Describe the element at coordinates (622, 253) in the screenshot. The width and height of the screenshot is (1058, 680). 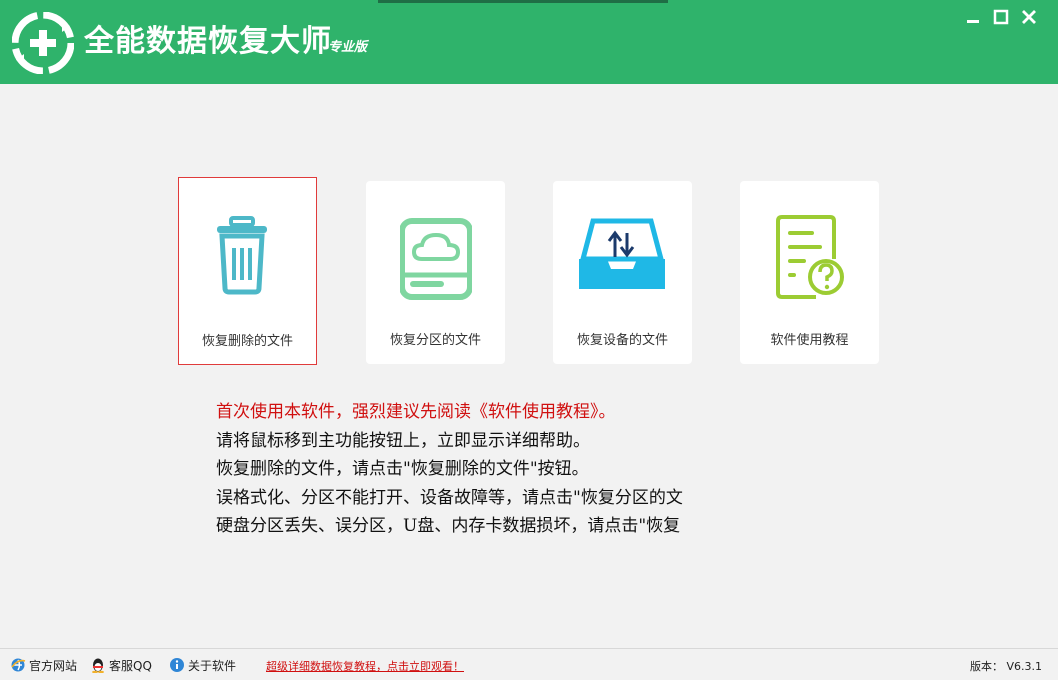
I see `device-sync-icon` at that location.